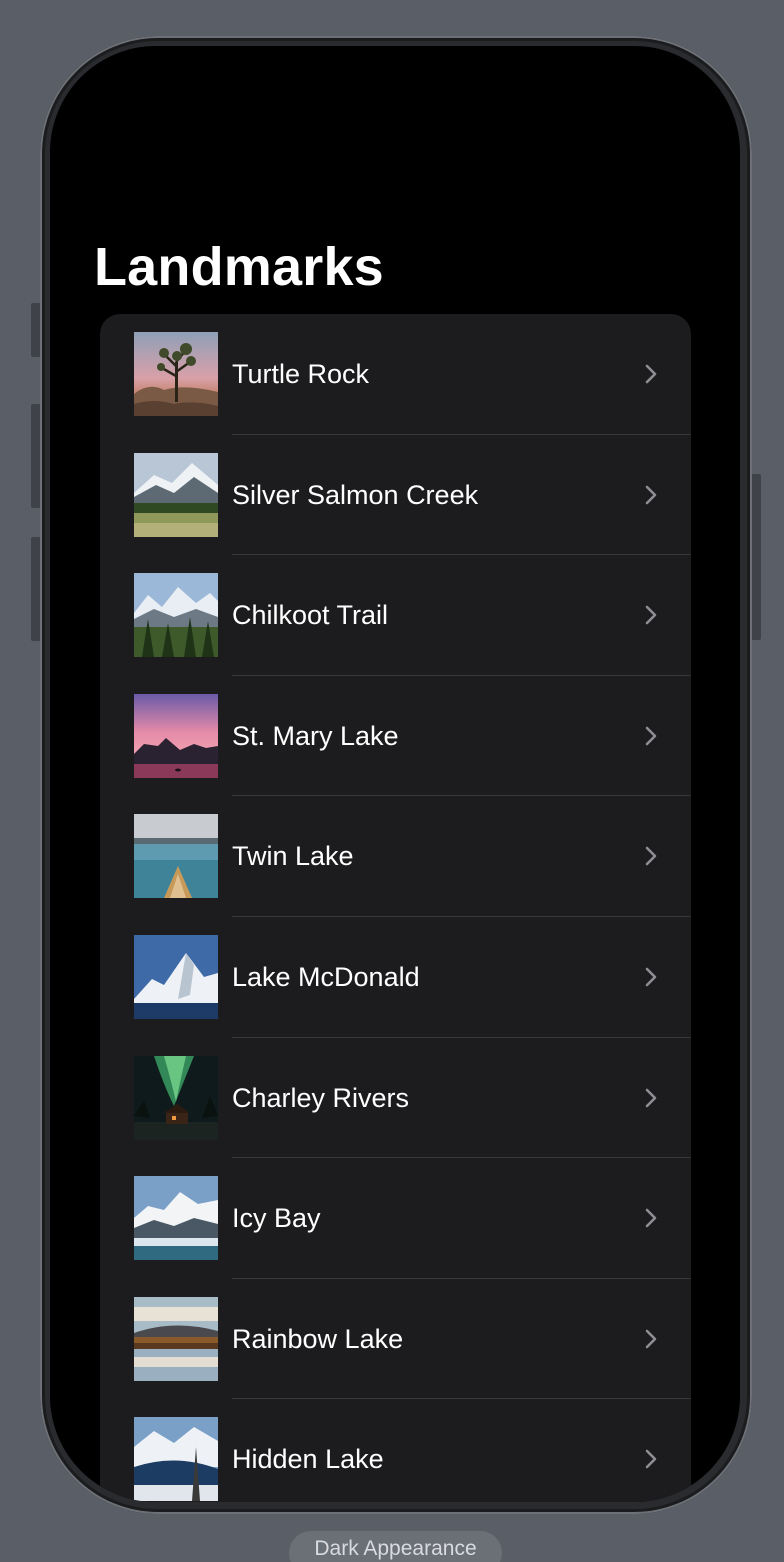  What do you see at coordinates (326, 976) in the screenshot?
I see `landmark-name: Lake McDonald` at bounding box center [326, 976].